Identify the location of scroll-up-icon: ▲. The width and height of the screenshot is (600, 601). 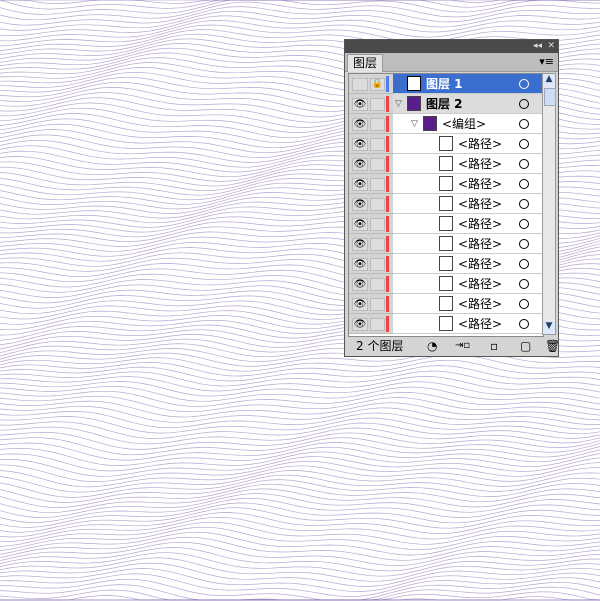
(549, 80).